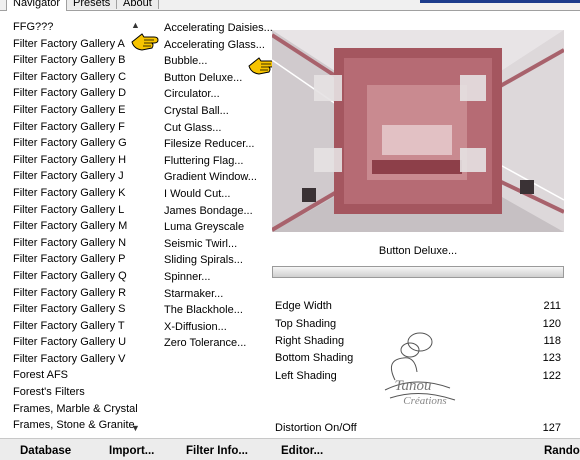 The height and width of the screenshot is (460, 580). I want to click on list-item: Frames, Stone & Granite, so click(75, 425).